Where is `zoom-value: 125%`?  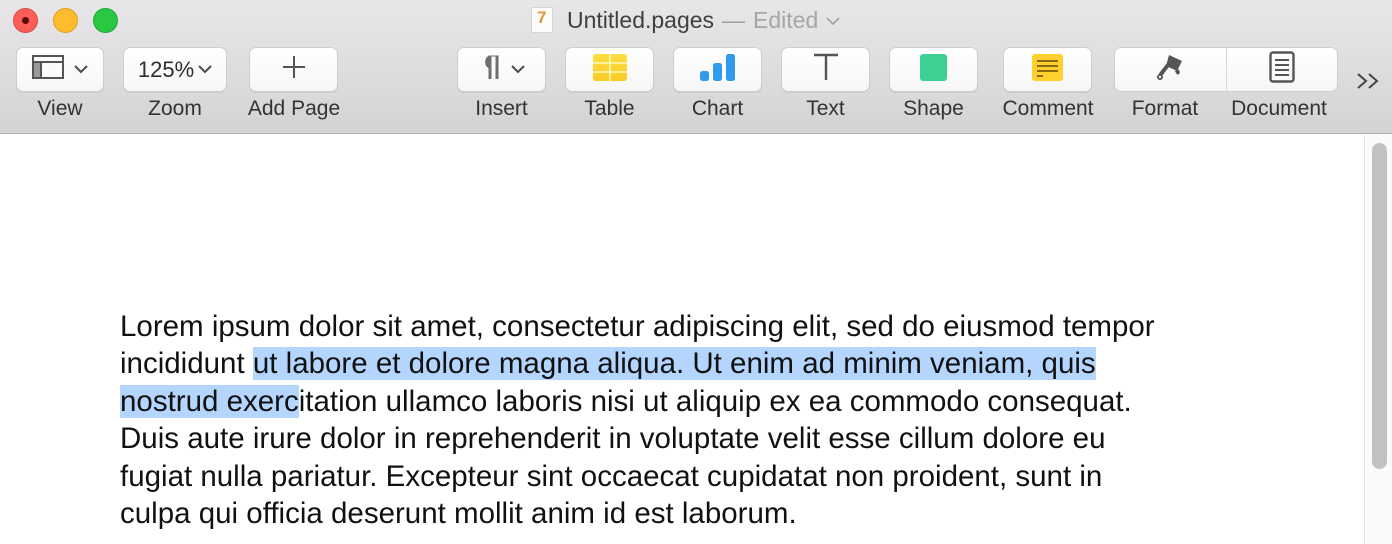 zoom-value: 125% is located at coordinates (166, 69).